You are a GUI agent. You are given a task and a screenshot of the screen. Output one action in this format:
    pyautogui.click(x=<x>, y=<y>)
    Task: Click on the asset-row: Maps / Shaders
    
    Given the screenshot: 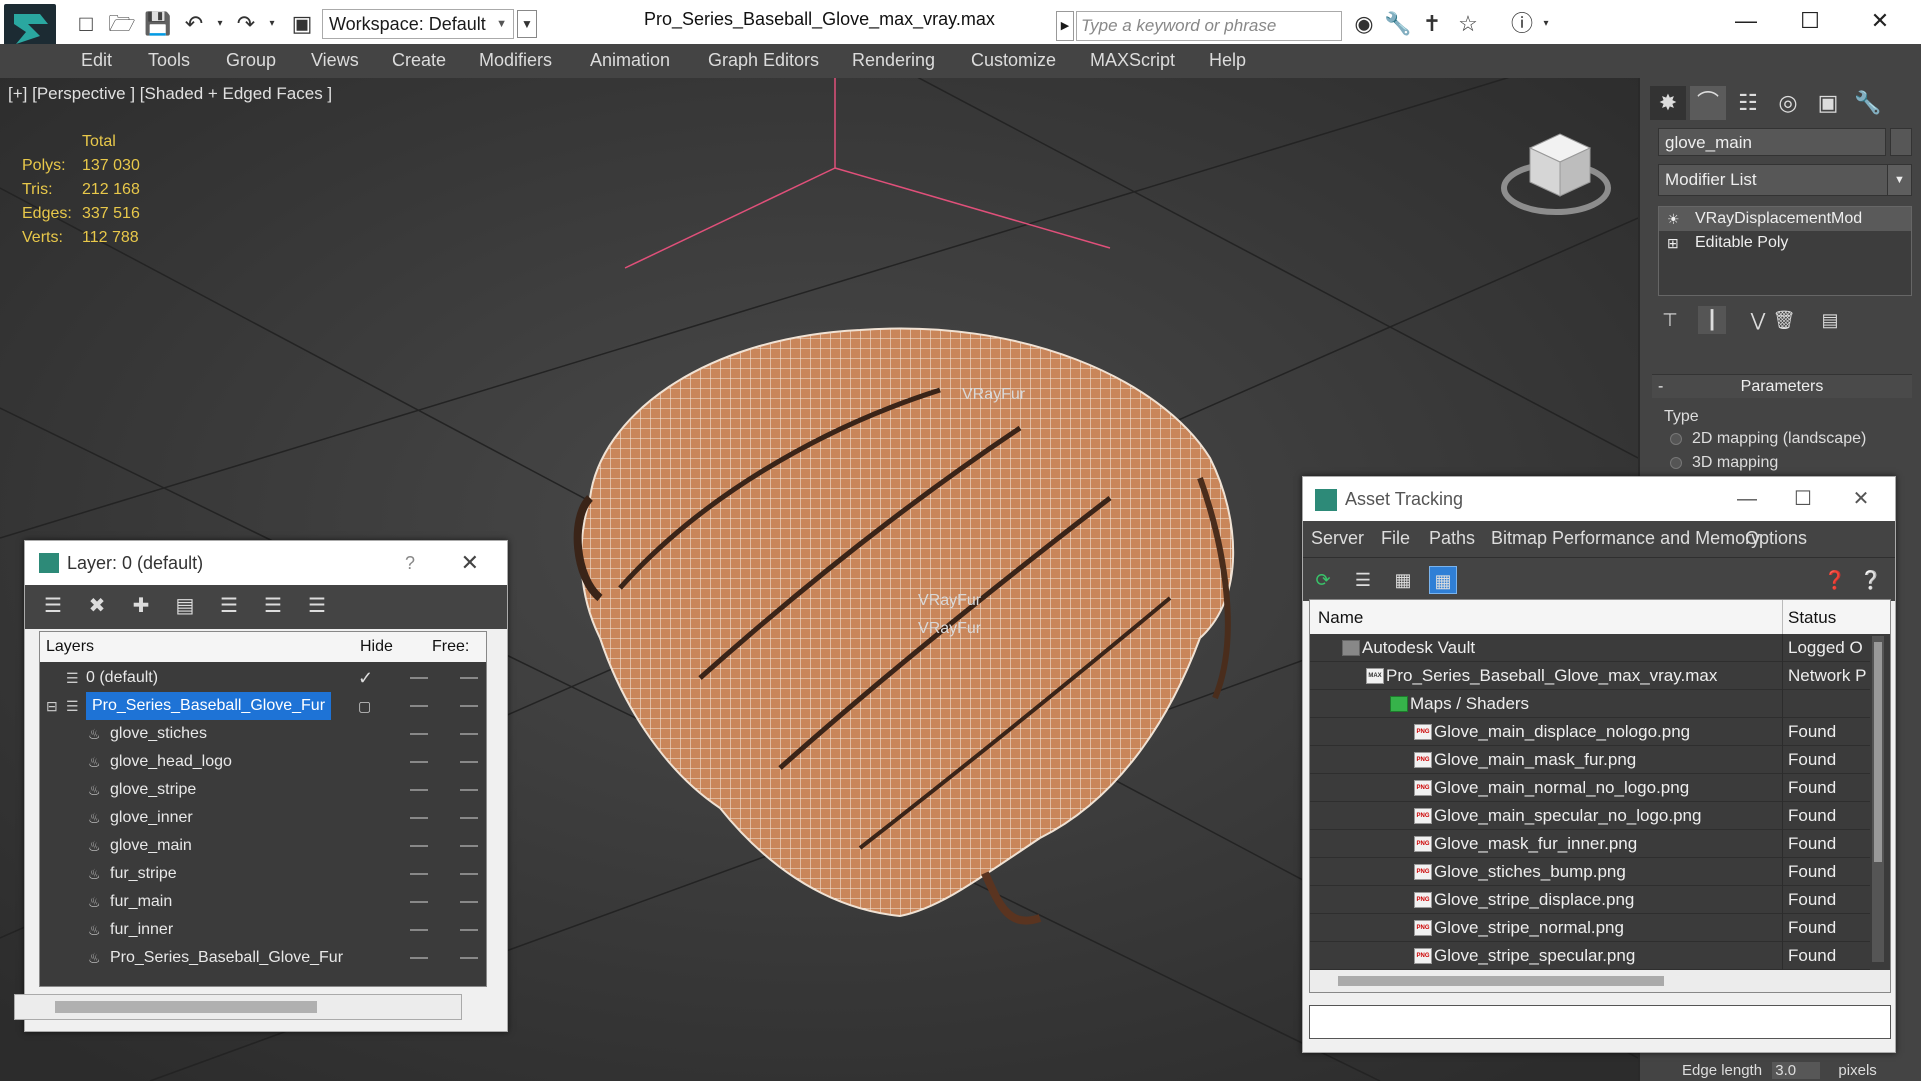 What is the action you would take?
    pyautogui.click(x=1590, y=704)
    